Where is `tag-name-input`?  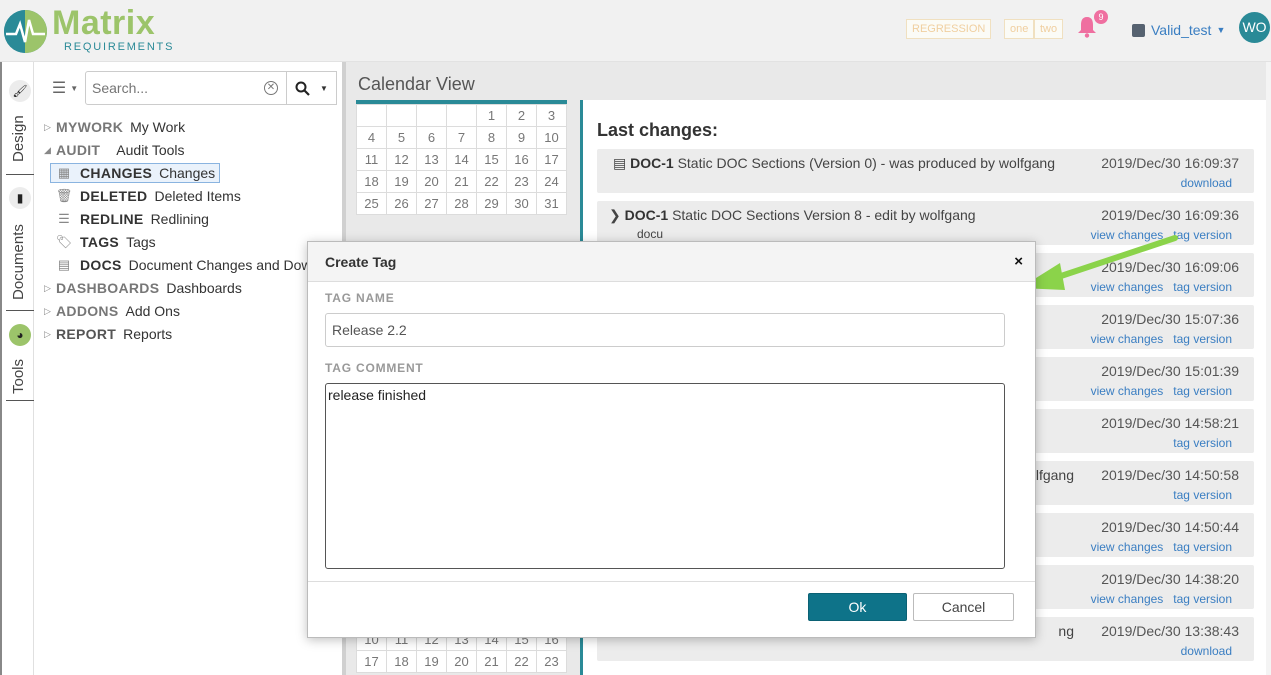 tag-name-input is located at coordinates (665, 330).